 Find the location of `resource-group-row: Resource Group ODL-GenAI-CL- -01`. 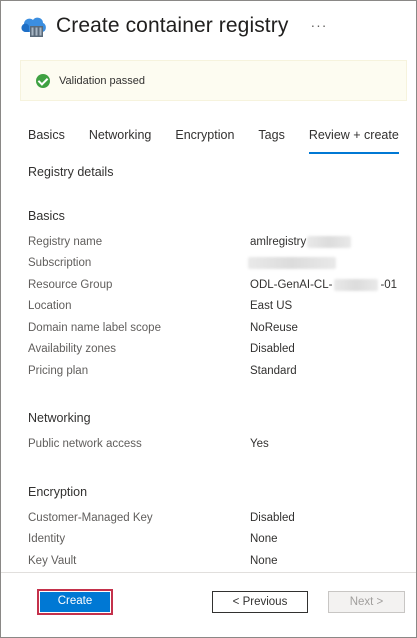

resource-group-row: Resource Group ODL-GenAI-CL- -01 is located at coordinates (218, 288).